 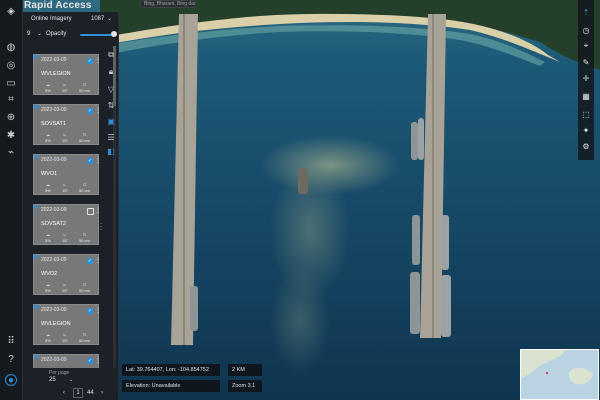 I want to click on history-icon: ◷, so click(x=586, y=30).